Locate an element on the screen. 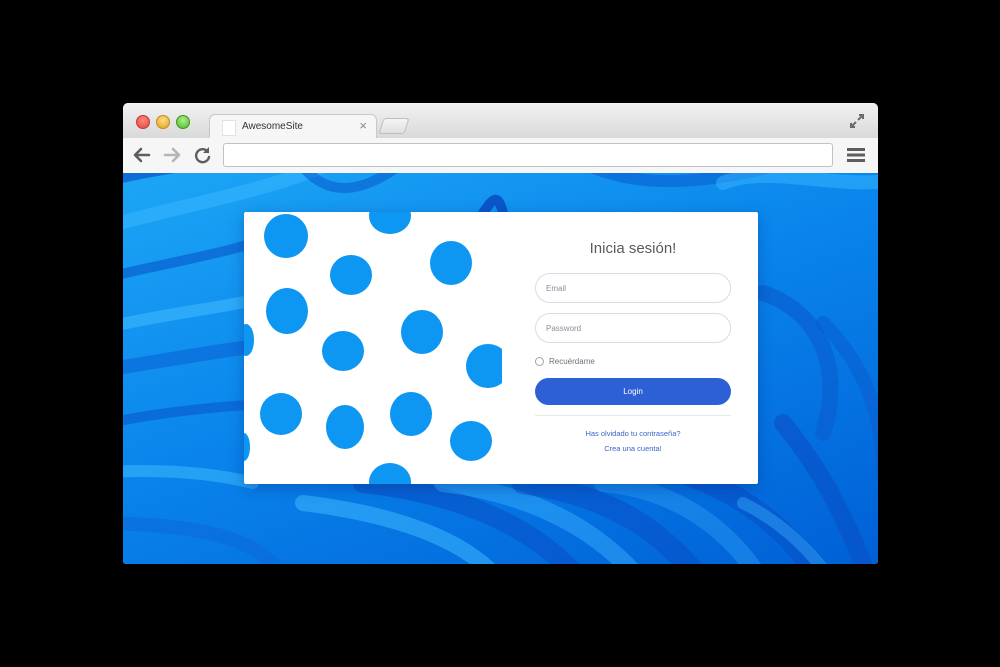 This screenshot has height=667, width=1000. remember-me-checkbox: Recuérdame is located at coordinates (565, 361).